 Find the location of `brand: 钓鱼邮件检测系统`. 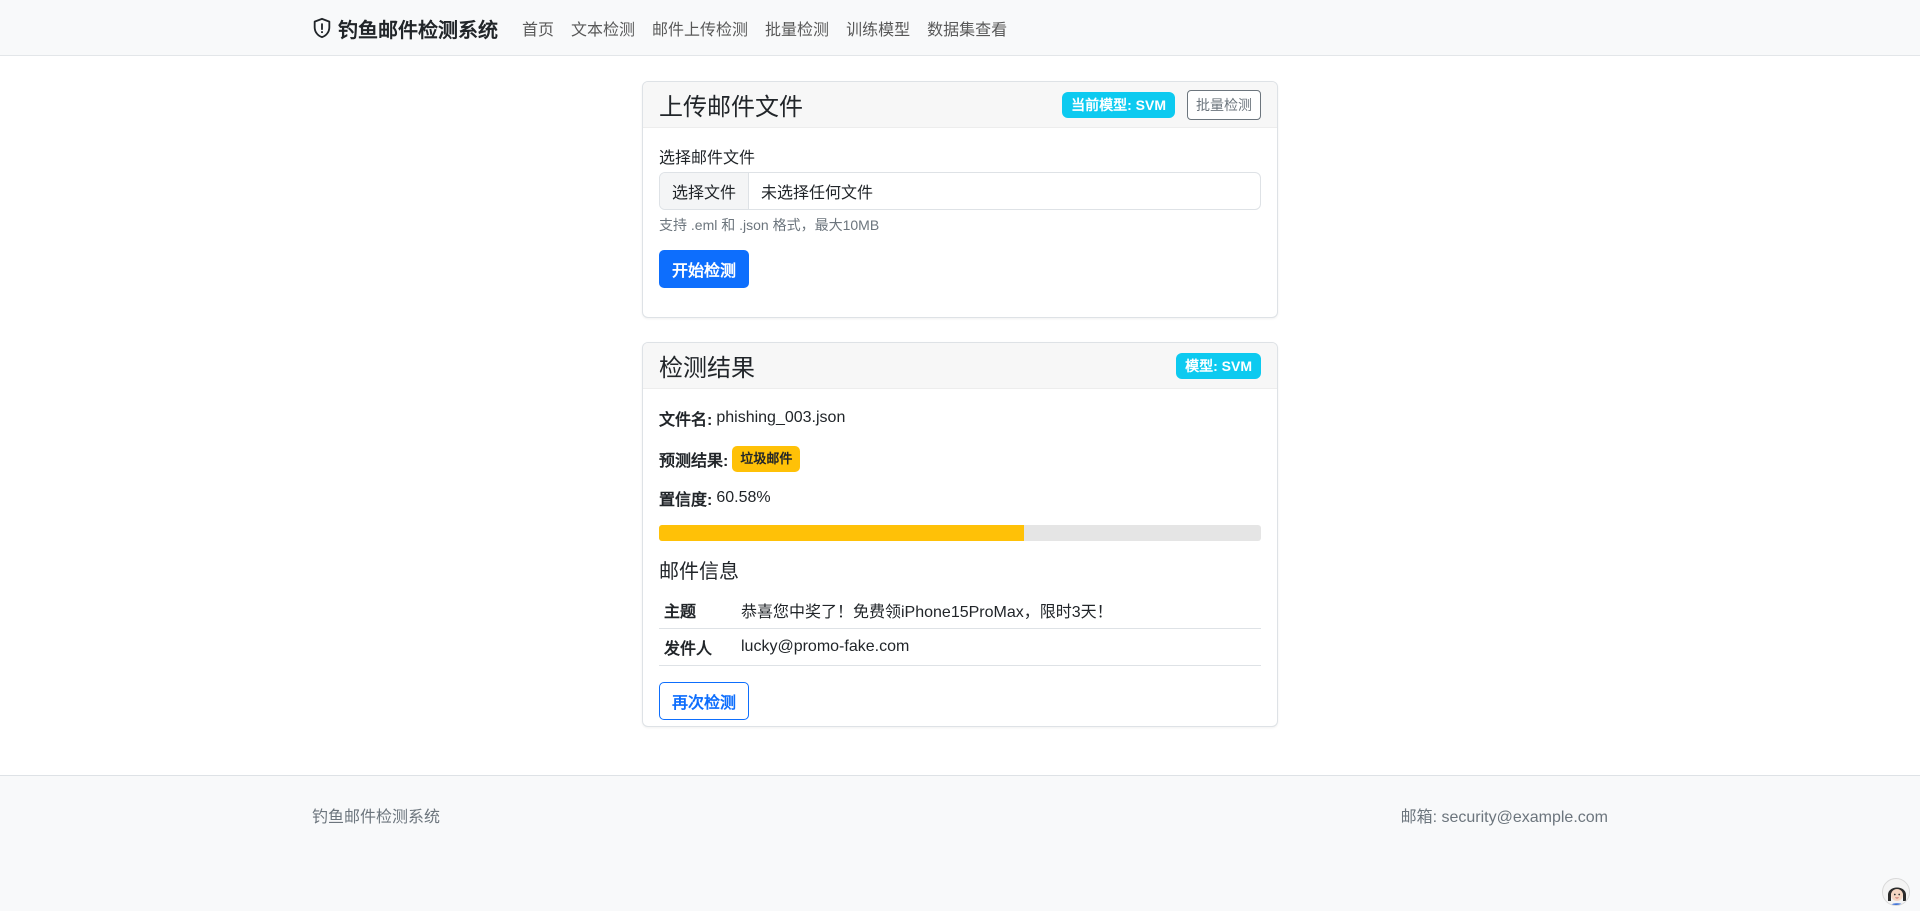

brand: 钓鱼邮件检测系统 is located at coordinates (404, 28).